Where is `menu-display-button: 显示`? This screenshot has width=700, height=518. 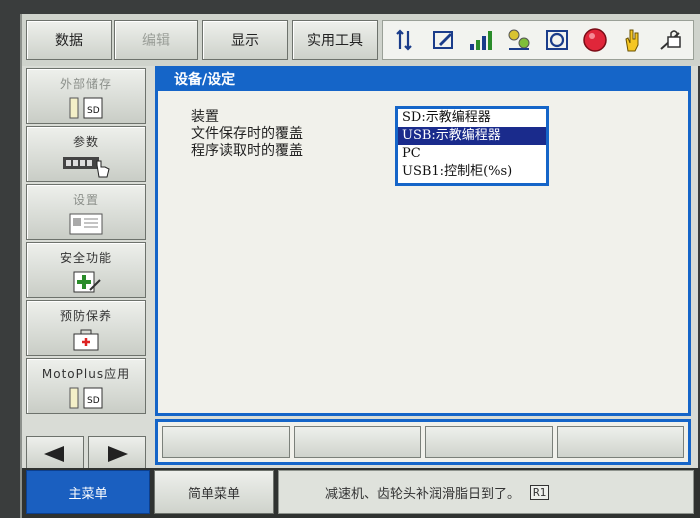 menu-display-button: 显示 is located at coordinates (245, 40).